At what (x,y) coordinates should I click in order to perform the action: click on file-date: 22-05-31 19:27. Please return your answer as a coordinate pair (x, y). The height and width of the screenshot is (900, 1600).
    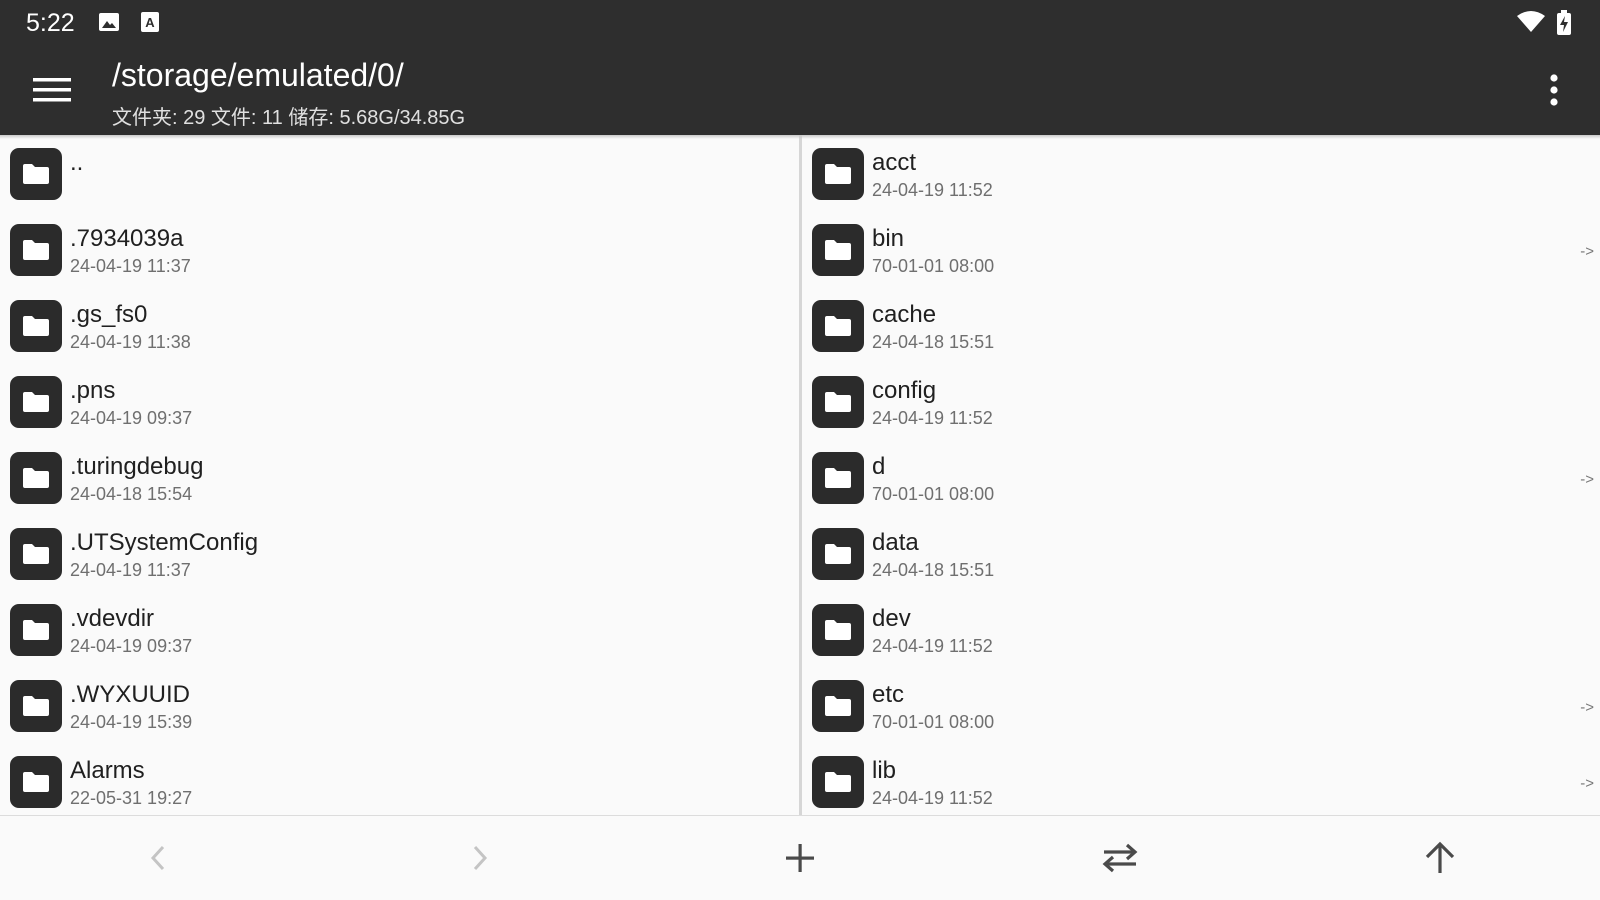
    Looking at the image, I should click on (131, 798).